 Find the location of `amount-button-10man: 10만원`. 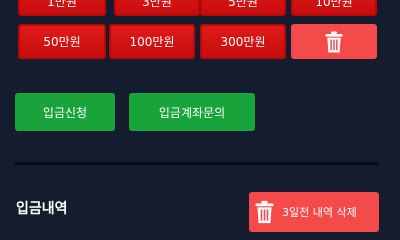

amount-button-10man: 10만원 is located at coordinates (334, 8).